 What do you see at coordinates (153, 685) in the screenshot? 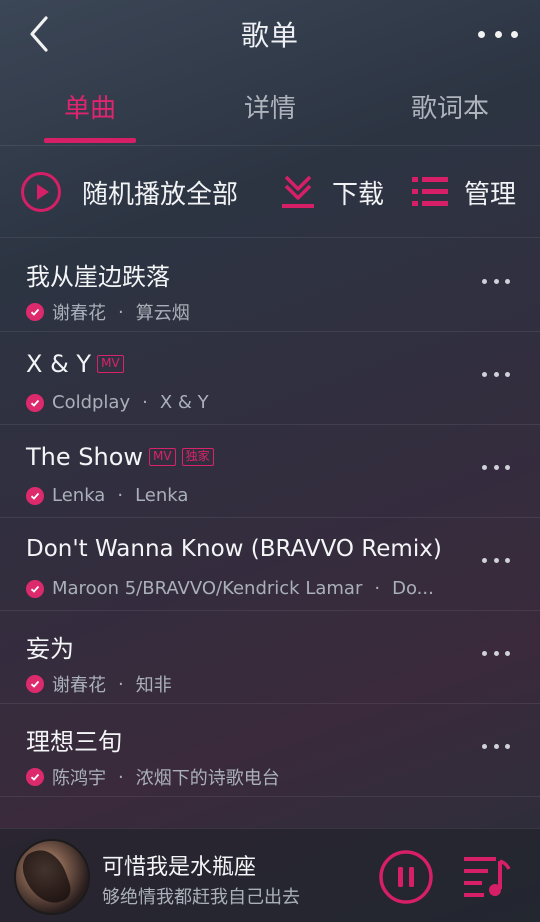
I see `song-album: 知非` at bounding box center [153, 685].